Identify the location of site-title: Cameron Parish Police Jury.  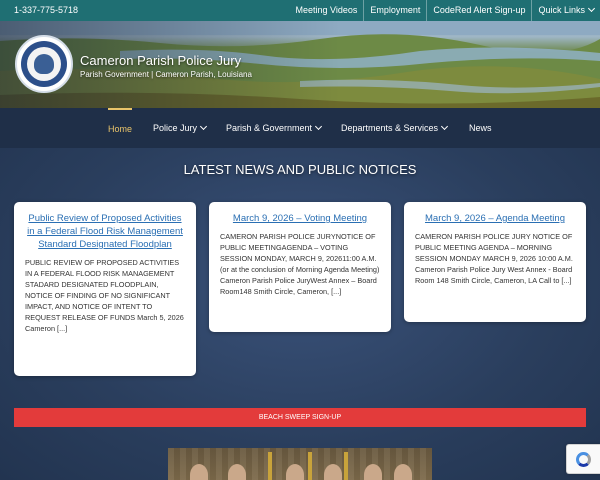
(160, 60).